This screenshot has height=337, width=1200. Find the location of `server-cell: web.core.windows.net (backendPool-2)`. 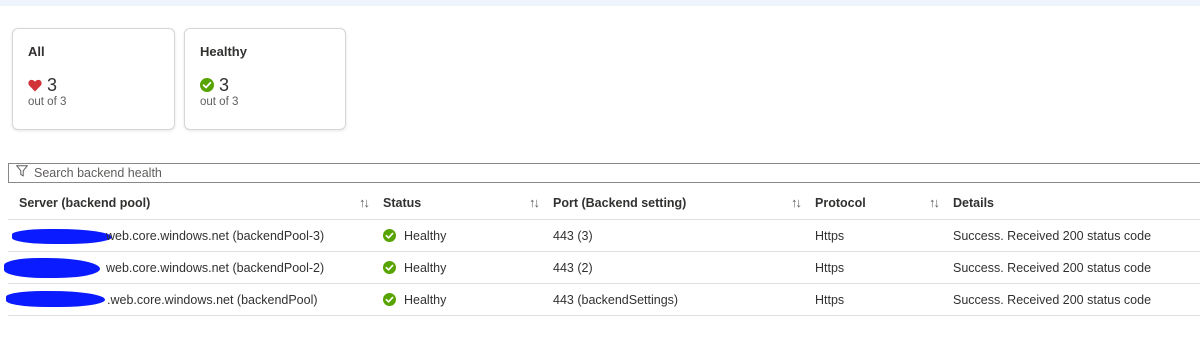

server-cell: web.core.windows.net (backendPool-2) is located at coordinates (181, 267).